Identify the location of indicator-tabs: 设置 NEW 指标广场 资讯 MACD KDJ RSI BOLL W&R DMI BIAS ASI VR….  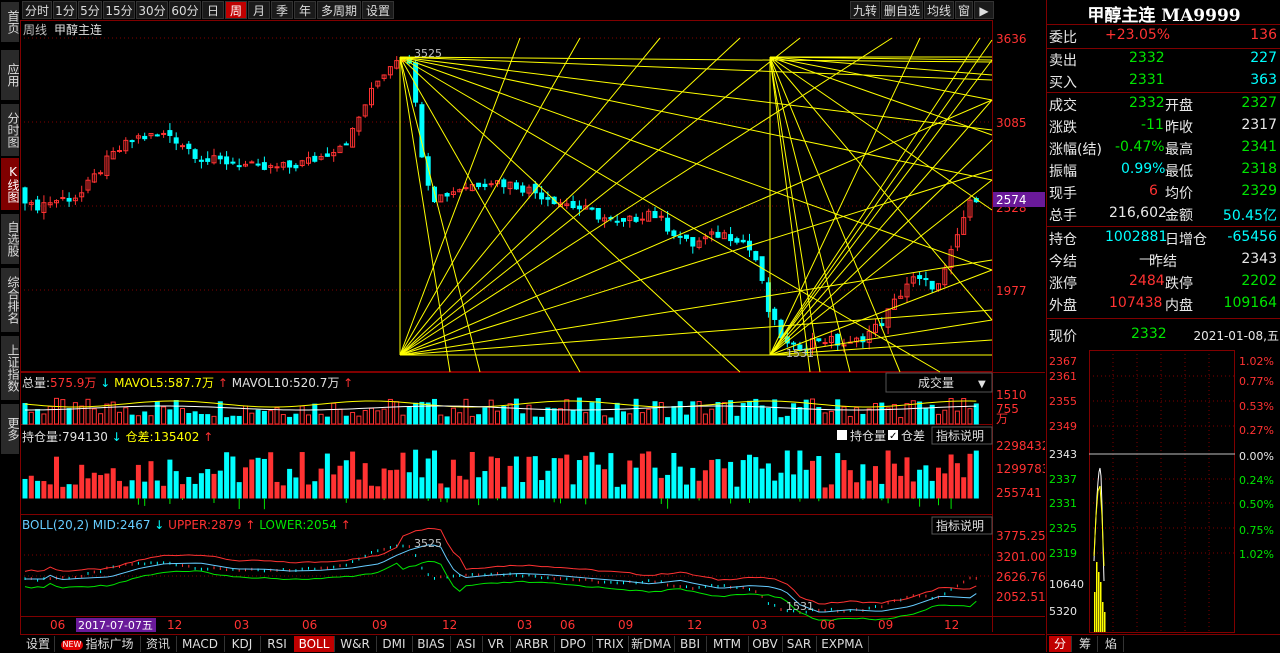
(532, 643).